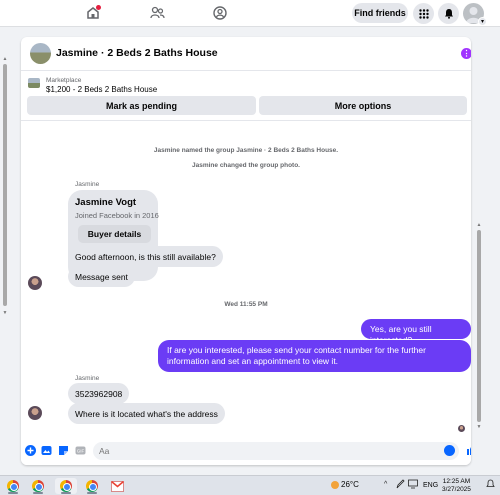  I want to click on menu-grid-icon, so click(423, 13).